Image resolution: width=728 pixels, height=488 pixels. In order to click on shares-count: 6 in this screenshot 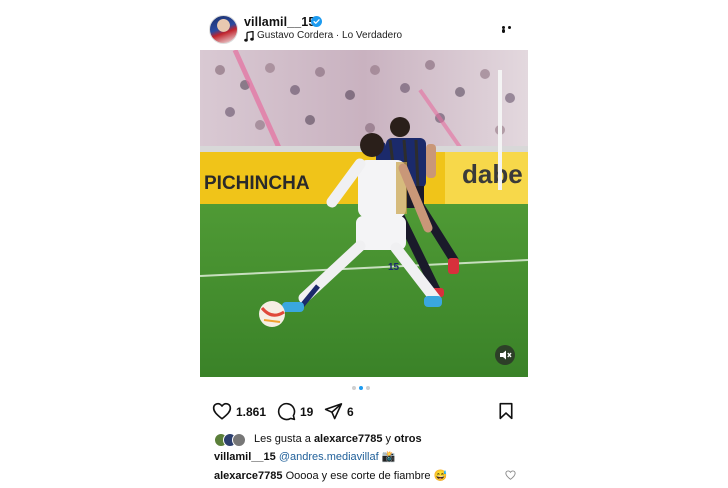, I will do `click(350, 412)`.